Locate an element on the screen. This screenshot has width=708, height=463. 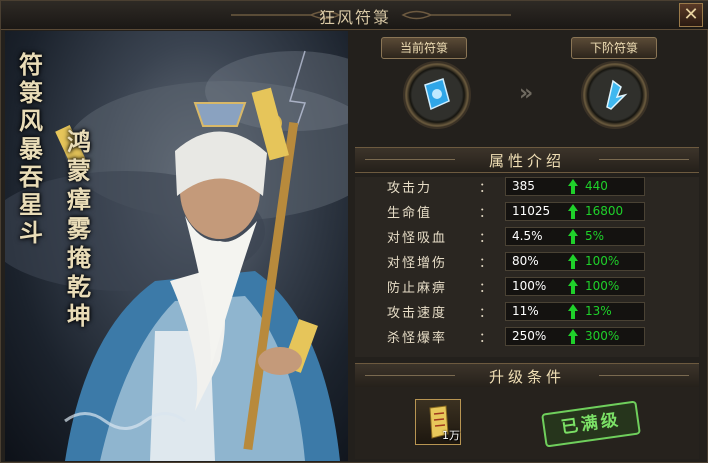
attribute-label: 对怪吸血 is located at coordinates (417, 238).